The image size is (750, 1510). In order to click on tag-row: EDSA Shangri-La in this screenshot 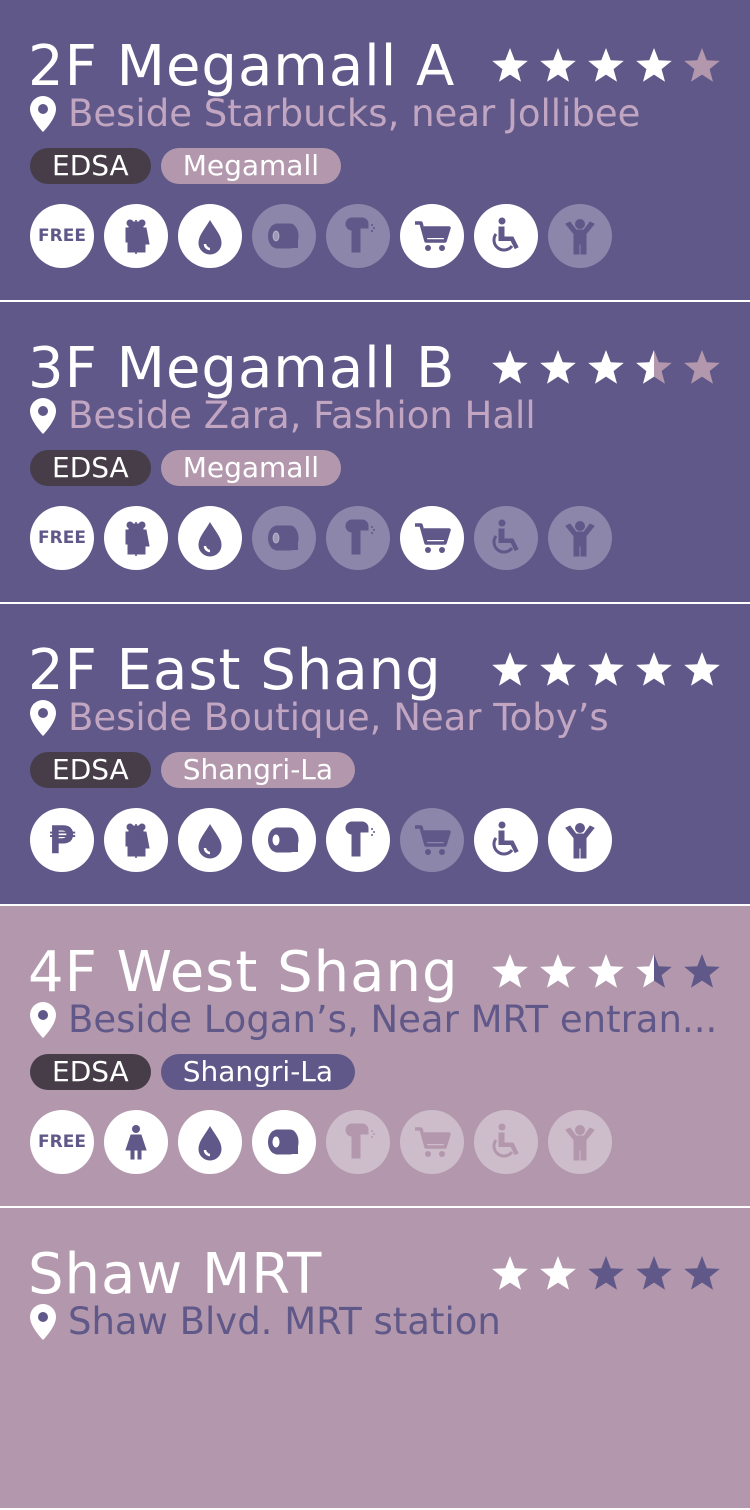, I will do `click(193, 1072)`.